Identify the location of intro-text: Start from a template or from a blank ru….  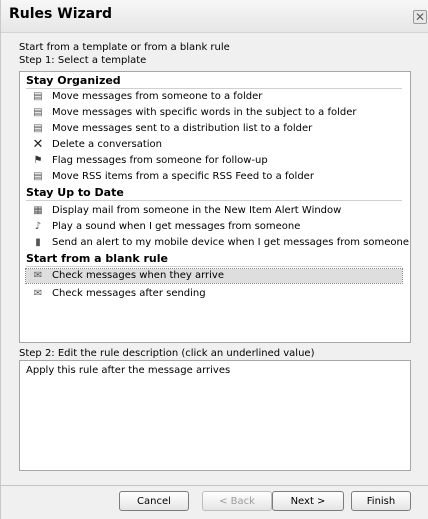
(124, 47).